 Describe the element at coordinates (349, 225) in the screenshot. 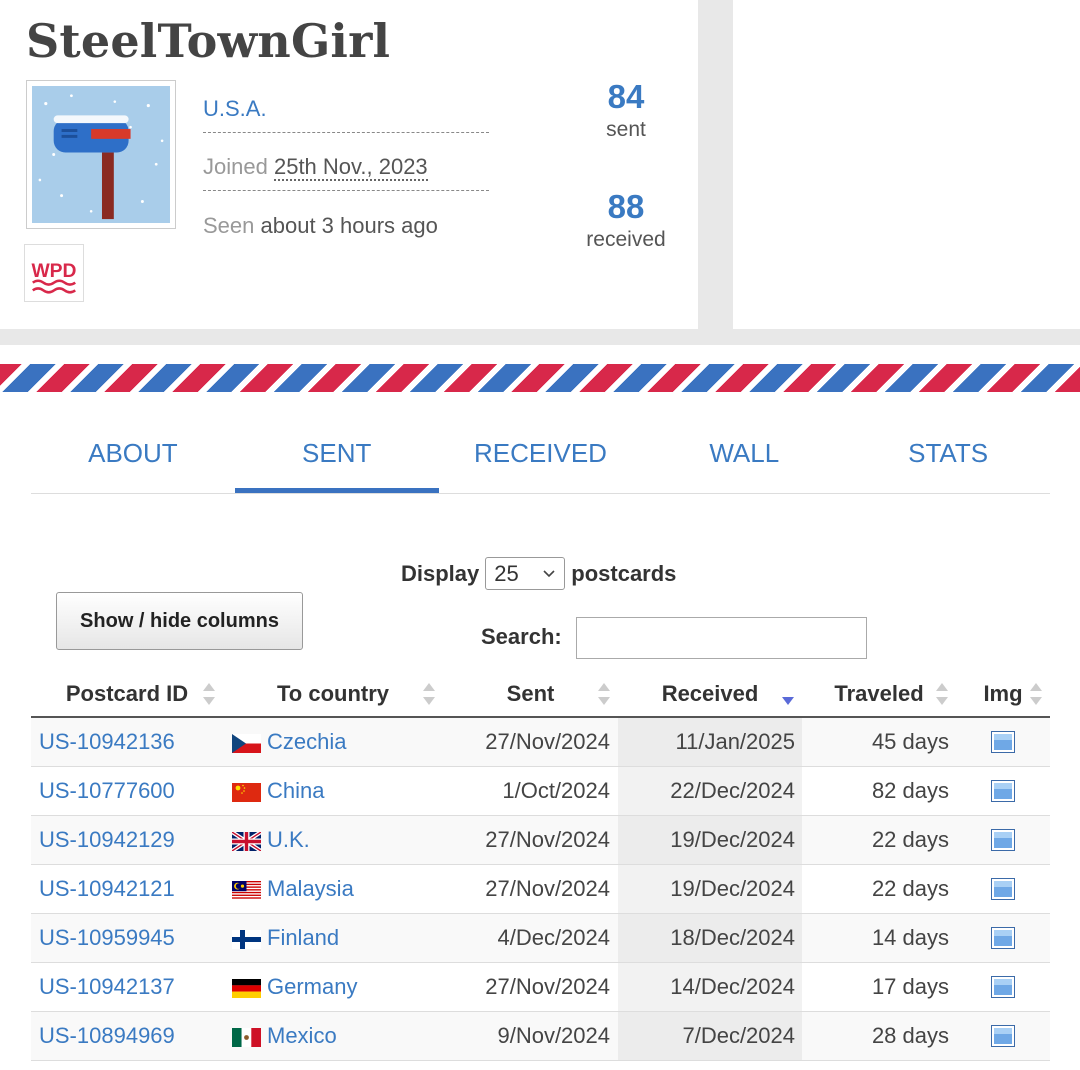

I see `seen-value: about 3 hours ago` at that location.